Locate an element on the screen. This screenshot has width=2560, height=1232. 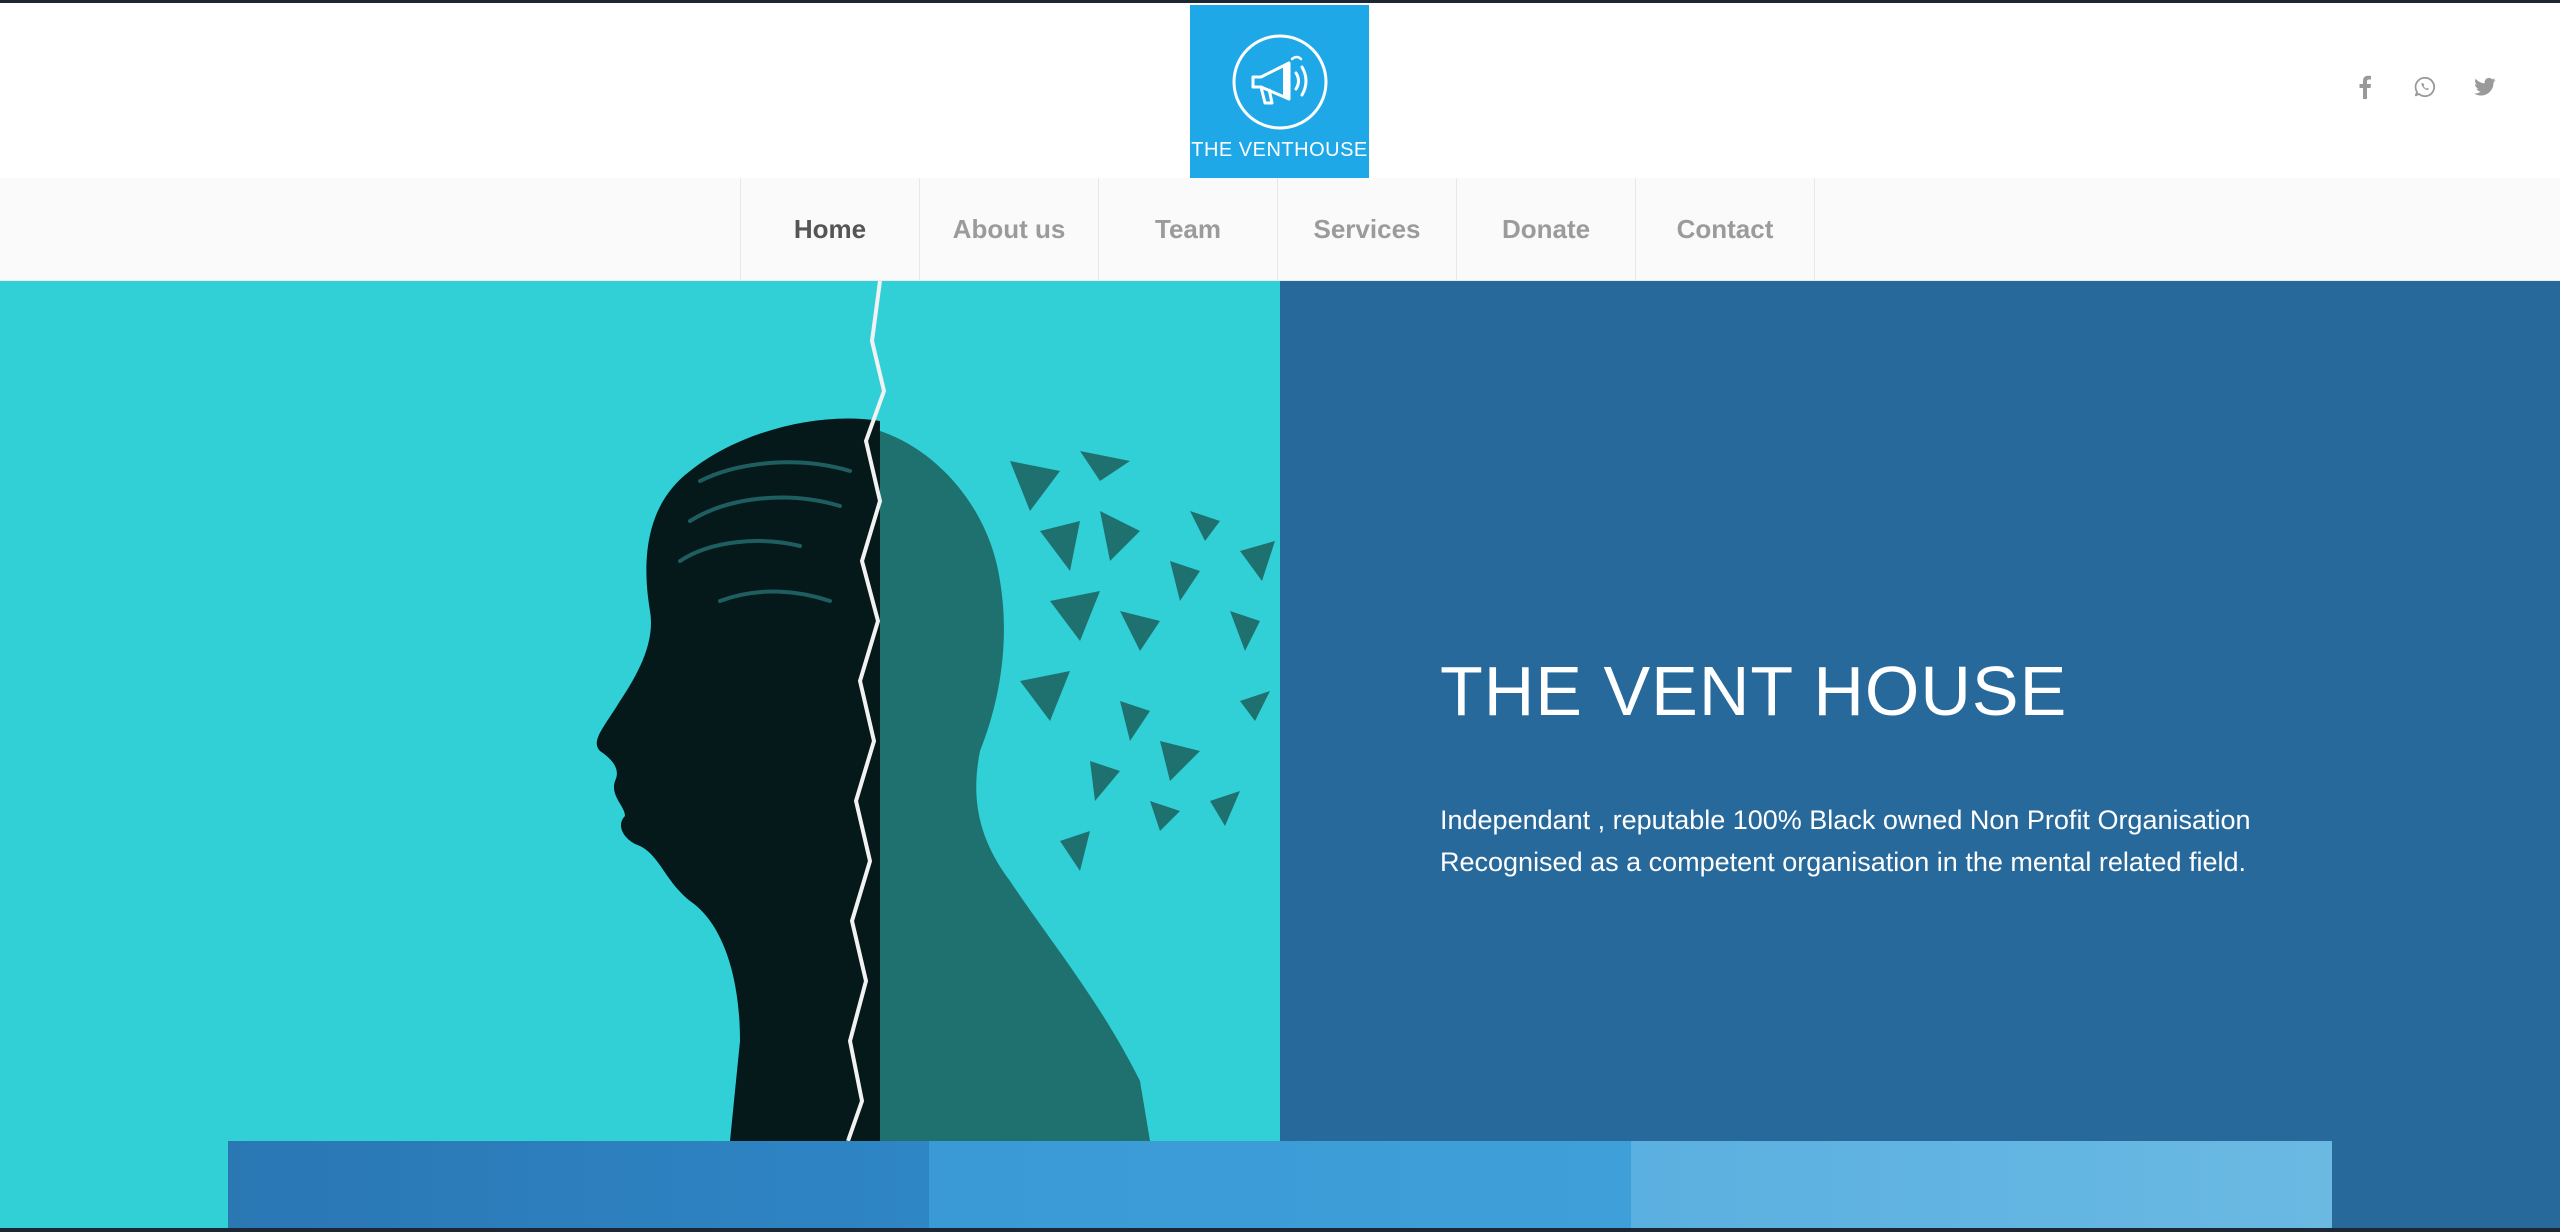
nav-item-services: Services is located at coordinates (1367, 229).